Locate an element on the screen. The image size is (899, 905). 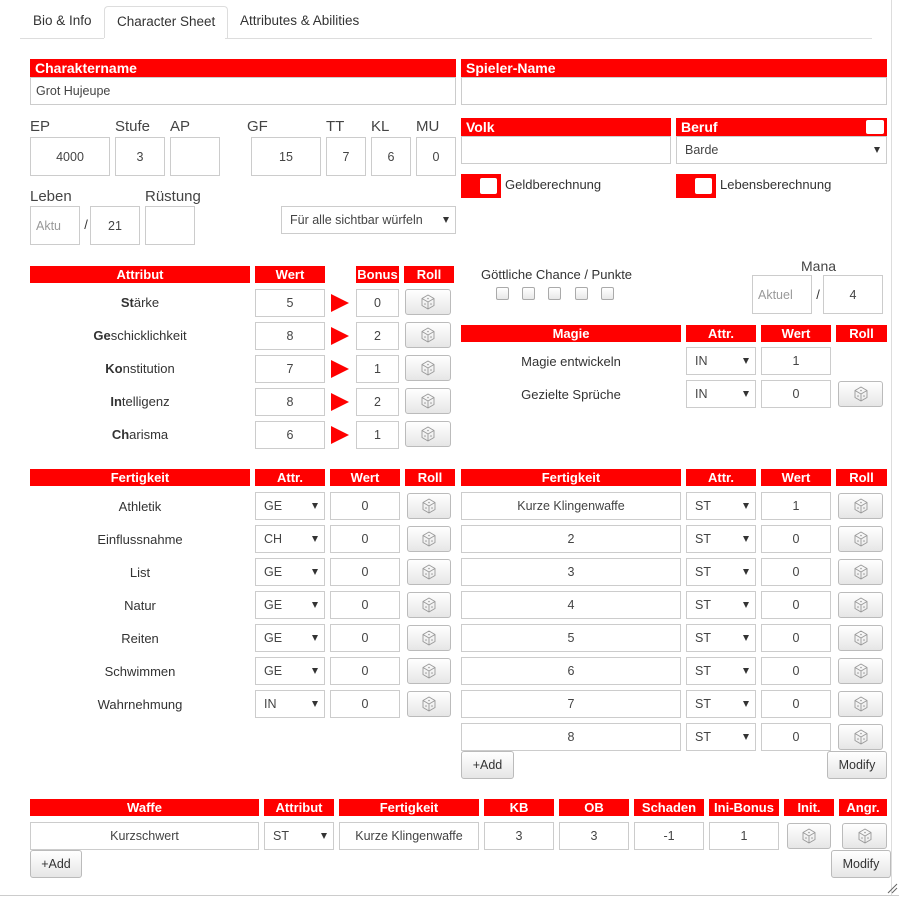
tab-attributes-abilities: Attributes & Abilities is located at coordinates (299, 22).